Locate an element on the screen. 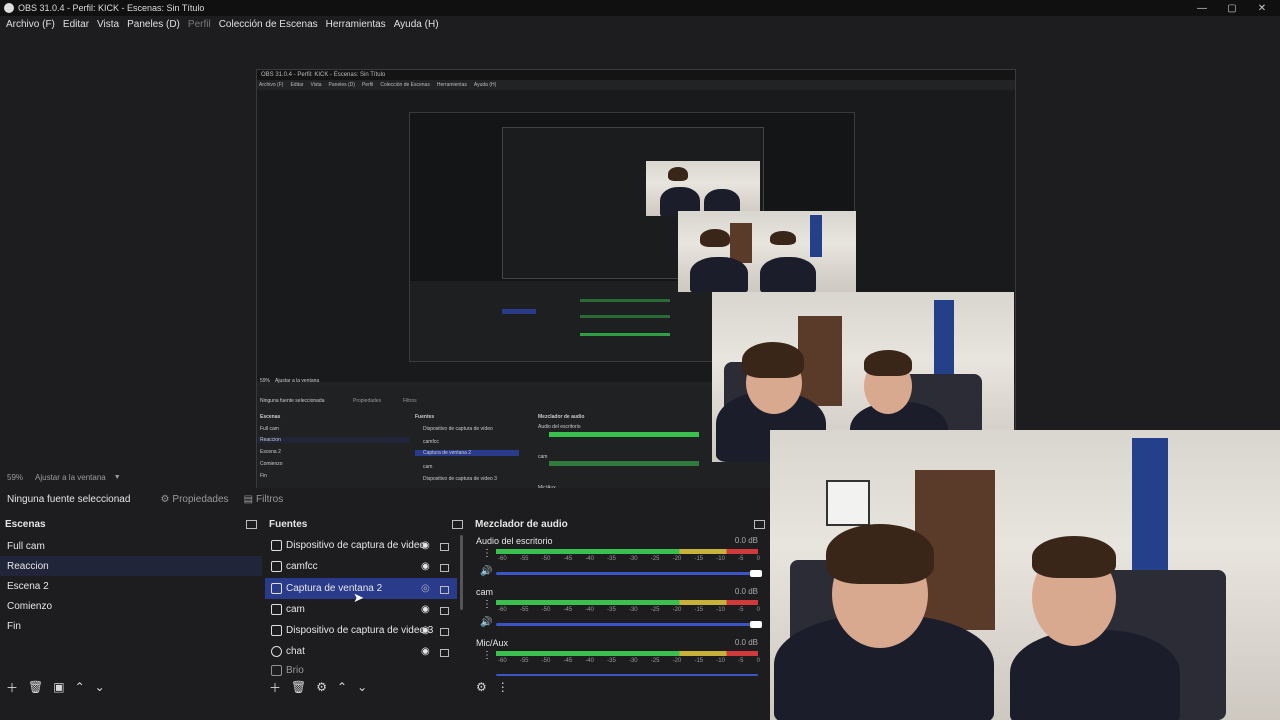  add-scene-icon: ＋ is located at coordinates (12, 687).